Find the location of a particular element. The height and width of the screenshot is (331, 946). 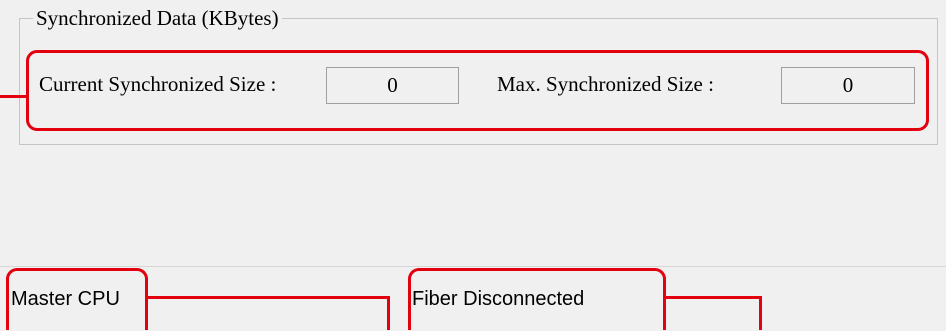

annotation-connector-fields is located at coordinates (13, 96).